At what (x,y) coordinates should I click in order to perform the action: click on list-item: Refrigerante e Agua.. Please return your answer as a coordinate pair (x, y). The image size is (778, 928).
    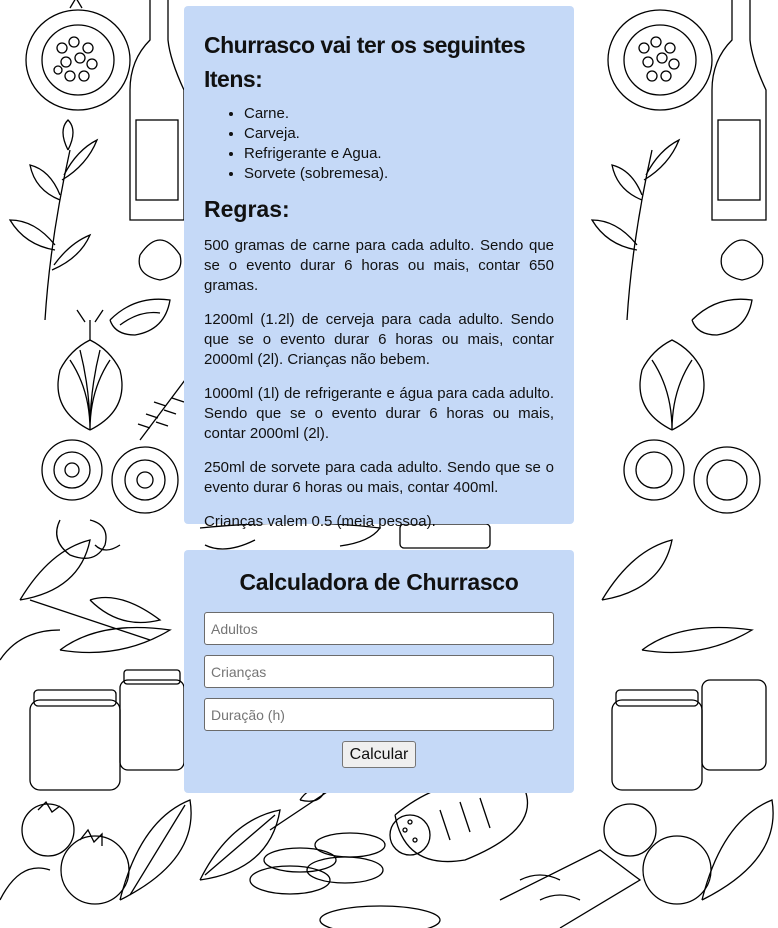
    Looking at the image, I should click on (399, 154).